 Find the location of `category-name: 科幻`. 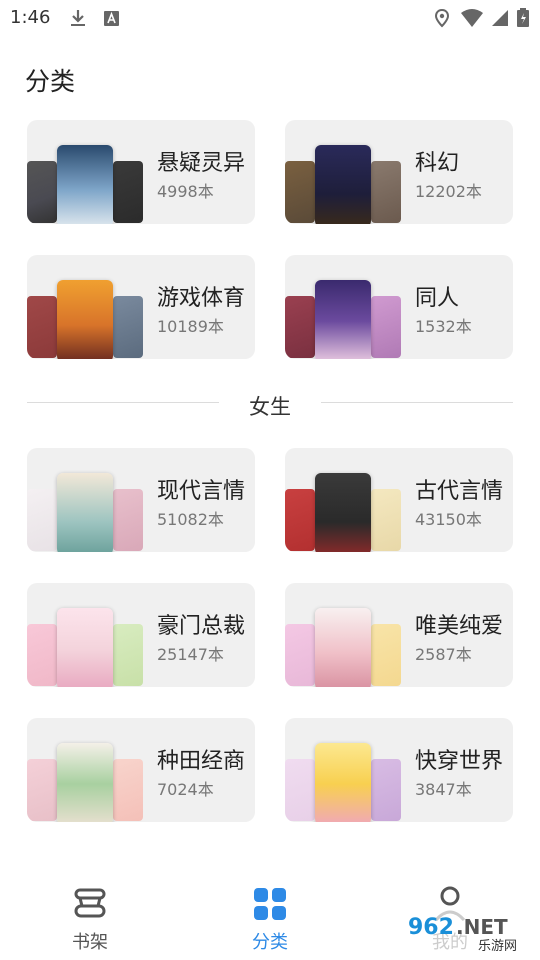

category-name: 科幻 is located at coordinates (437, 163).